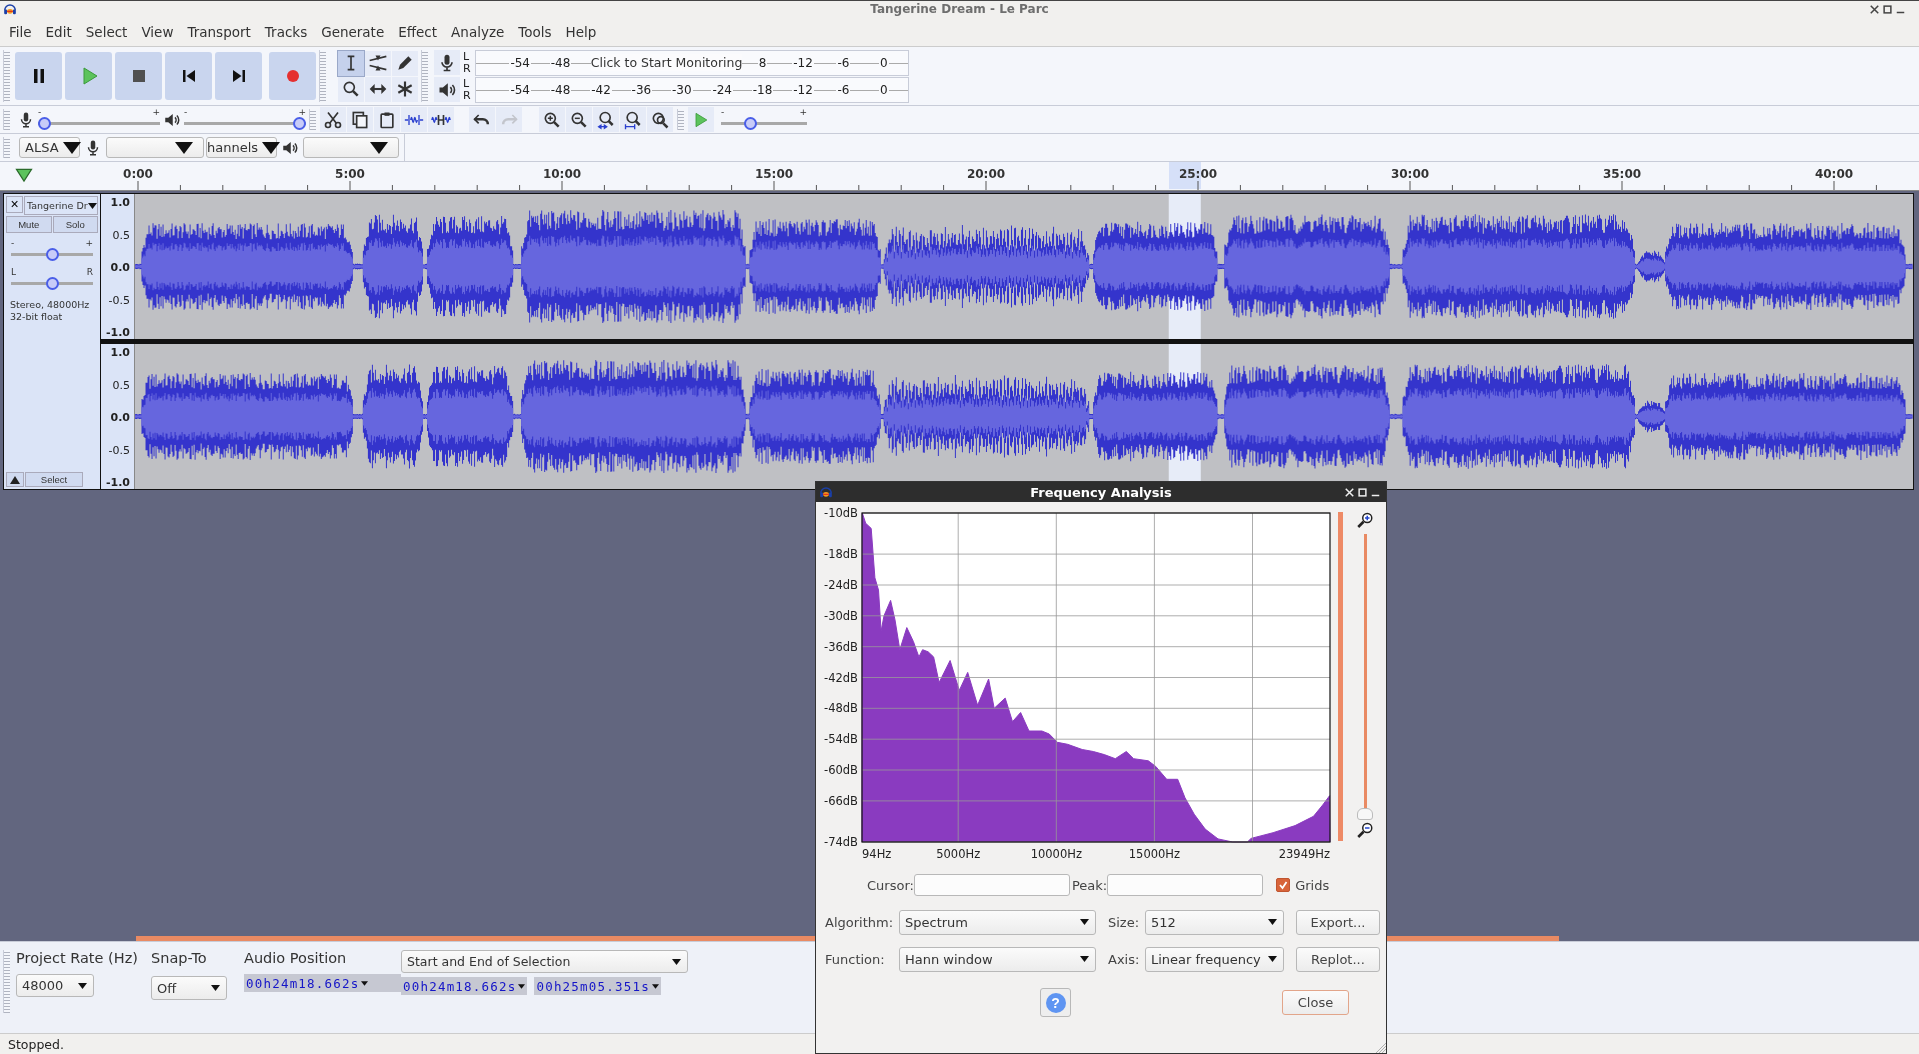 Image resolution: width=1919 pixels, height=1054 pixels. I want to click on axis-label: 15000Hz, so click(1154, 854).